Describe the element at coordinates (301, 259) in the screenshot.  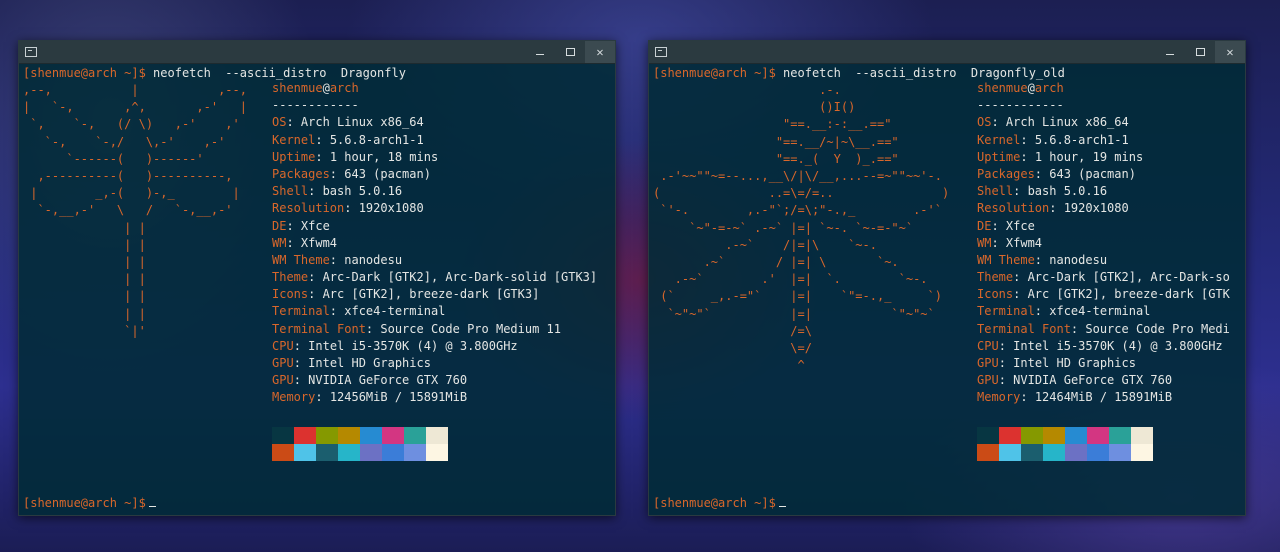
I see `info-key: WM Theme` at that location.